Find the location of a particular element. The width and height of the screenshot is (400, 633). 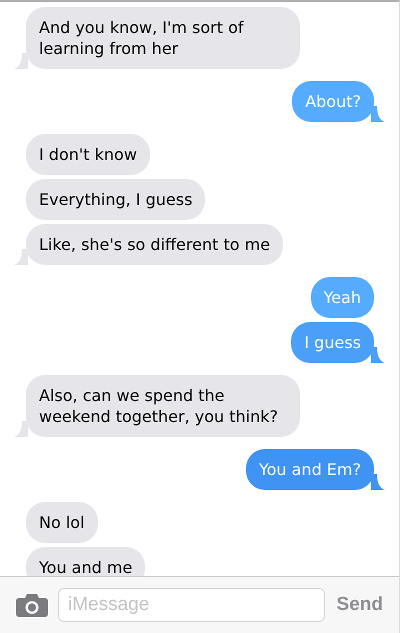

camera-icon is located at coordinates (32, 605).